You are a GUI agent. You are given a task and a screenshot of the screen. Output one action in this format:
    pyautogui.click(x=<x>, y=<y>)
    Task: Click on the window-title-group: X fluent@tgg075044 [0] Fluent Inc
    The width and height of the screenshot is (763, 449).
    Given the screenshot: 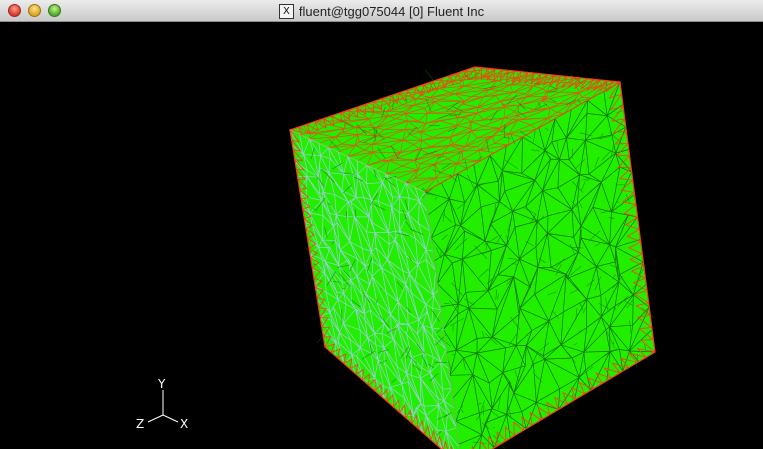 What is the action you would take?
    pyautogui.click(x=381, y=11)
    